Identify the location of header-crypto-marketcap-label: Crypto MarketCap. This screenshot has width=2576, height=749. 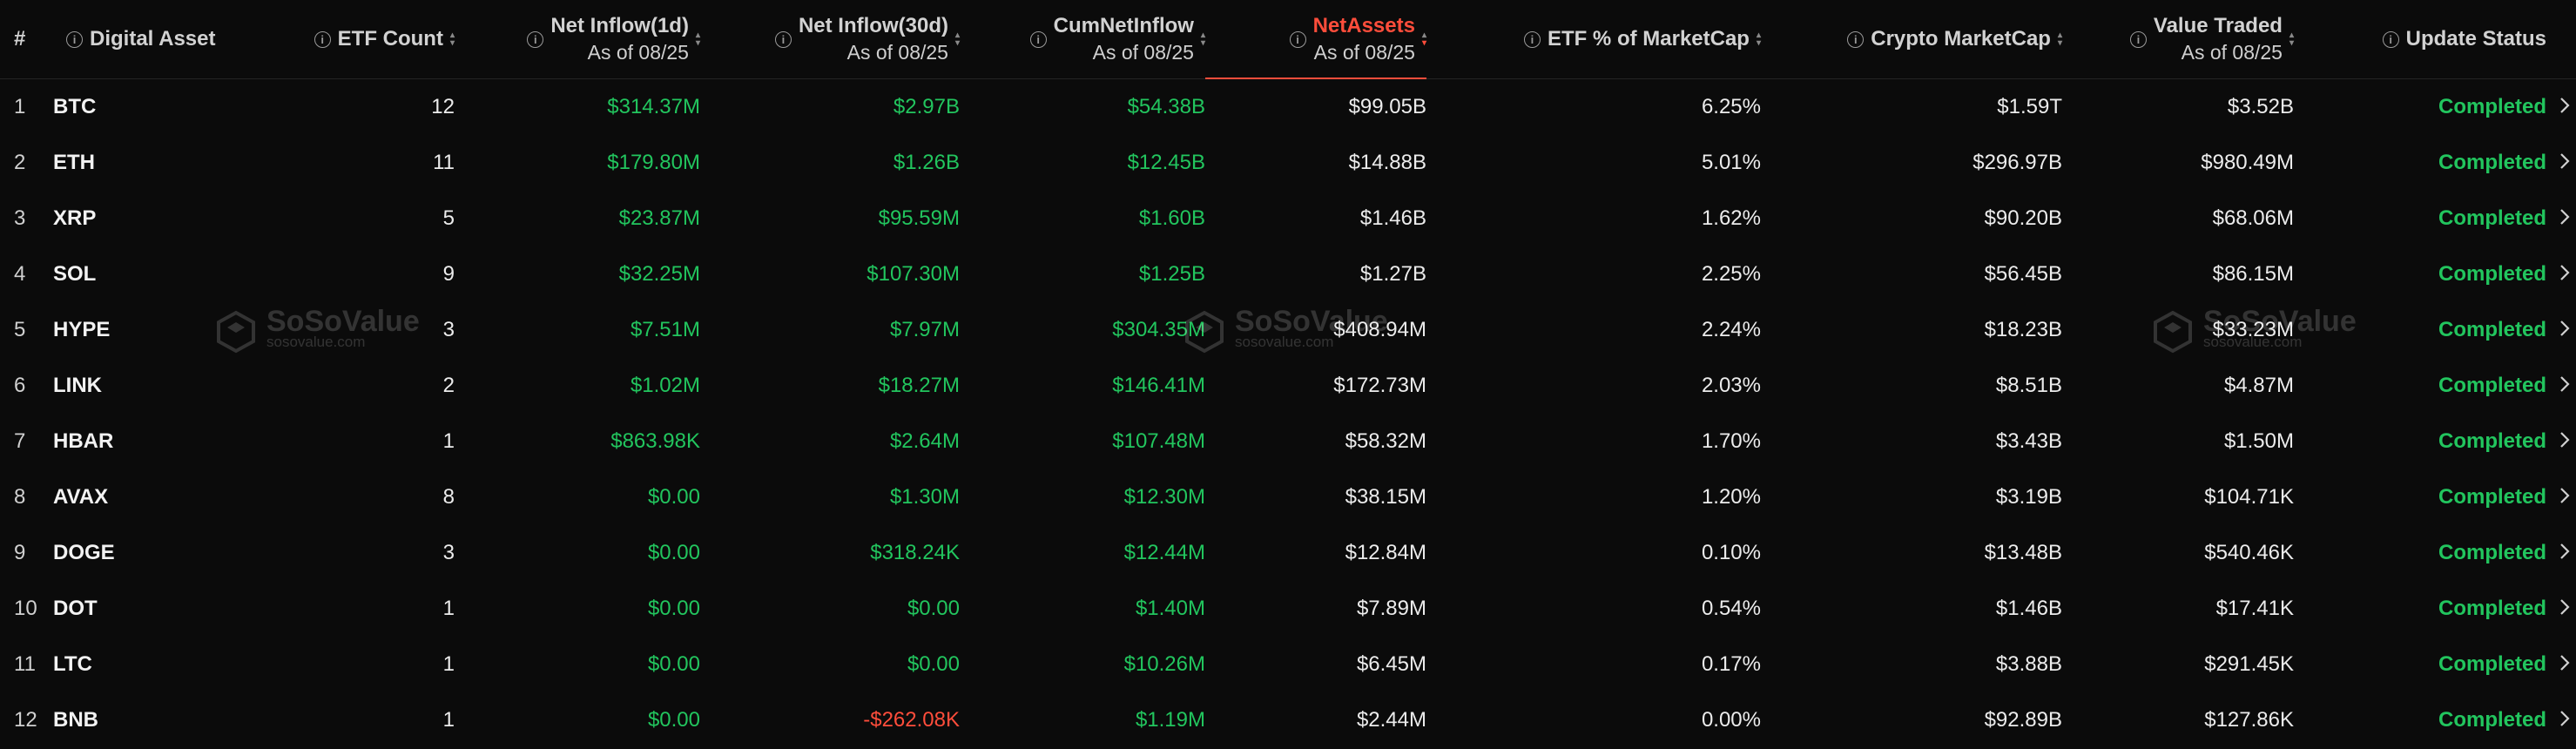
(1961, 39).